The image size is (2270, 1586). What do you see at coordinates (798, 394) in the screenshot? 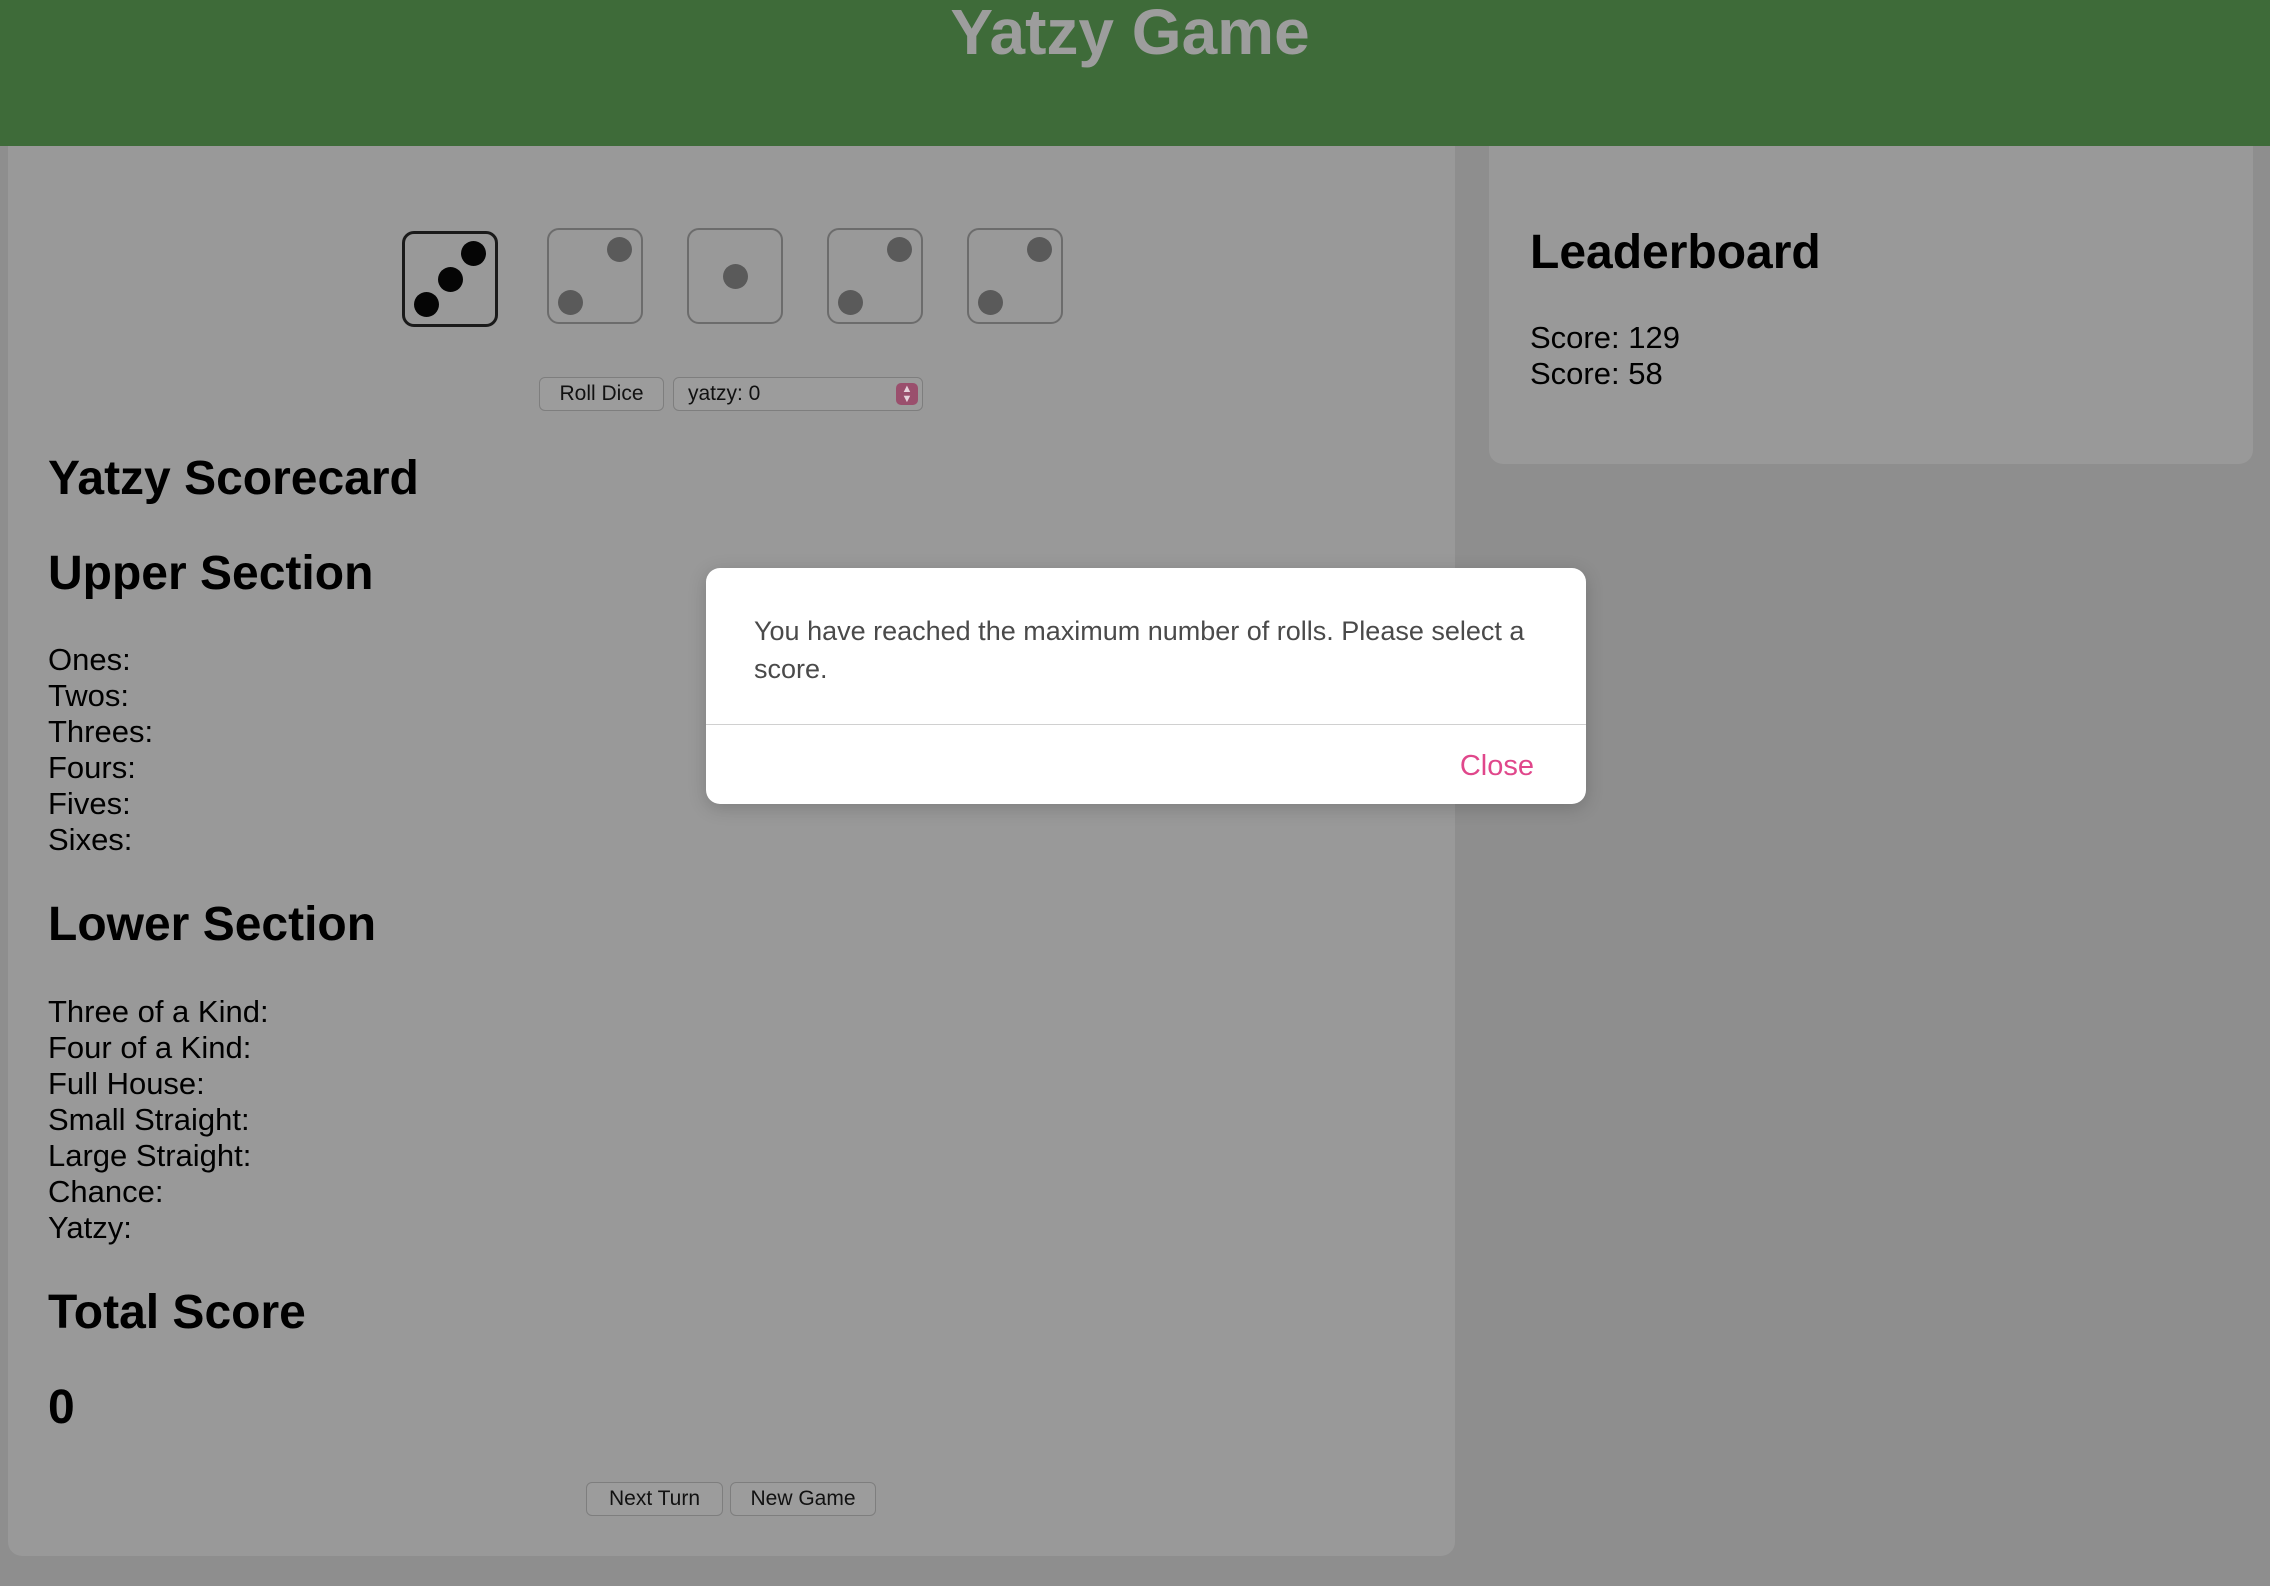
I see `score-category-select: yatzy: 0 ▲ ▼` at bounding box center [798, 394].